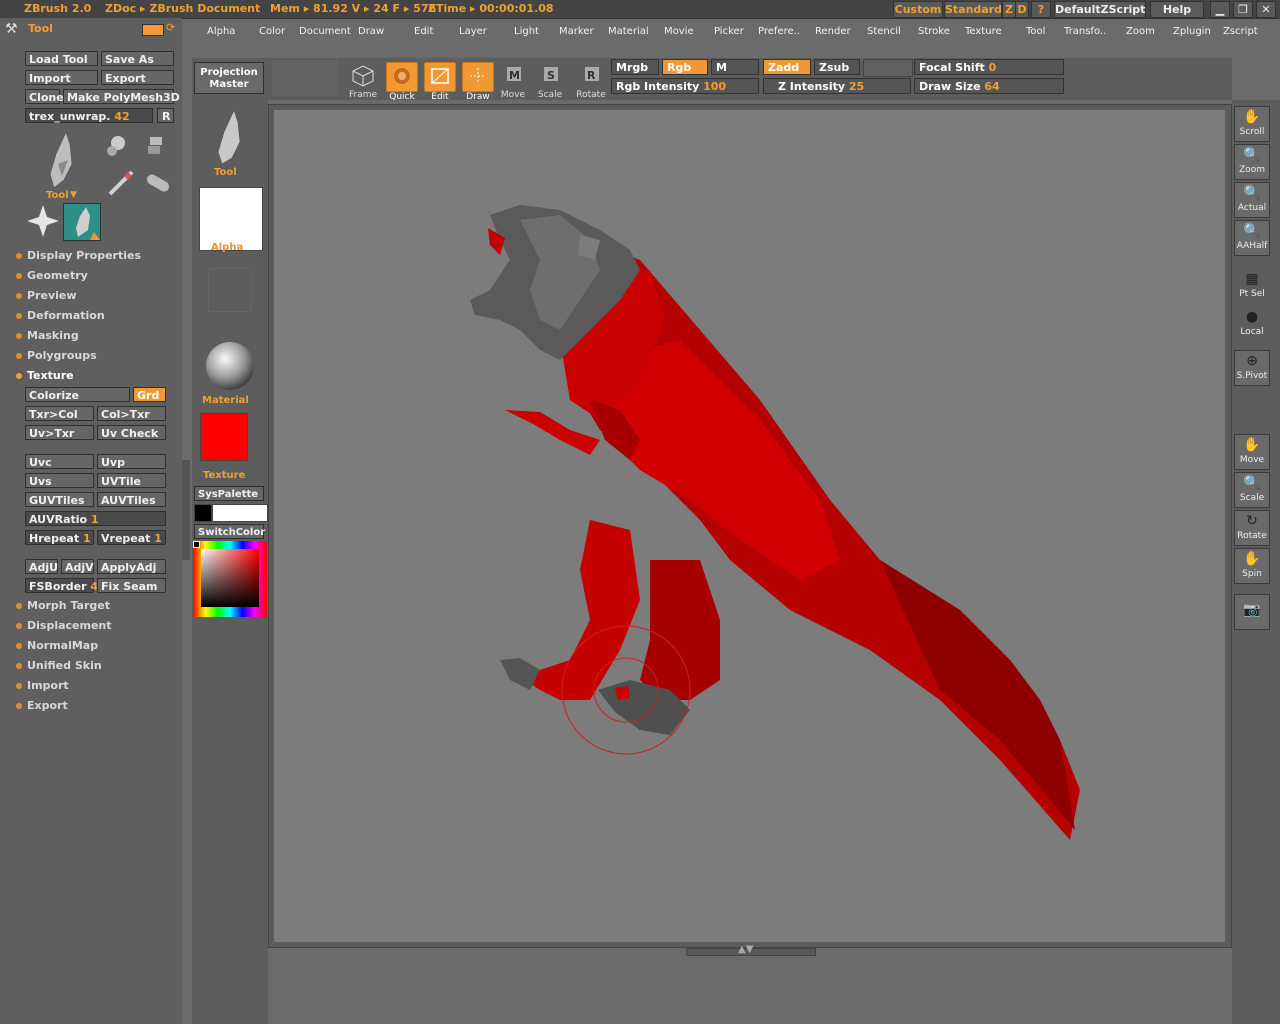 The height and width of the screenshot is (1024, 1280). I want to click on menu-preferences: Prefere.., so click(779, 31).